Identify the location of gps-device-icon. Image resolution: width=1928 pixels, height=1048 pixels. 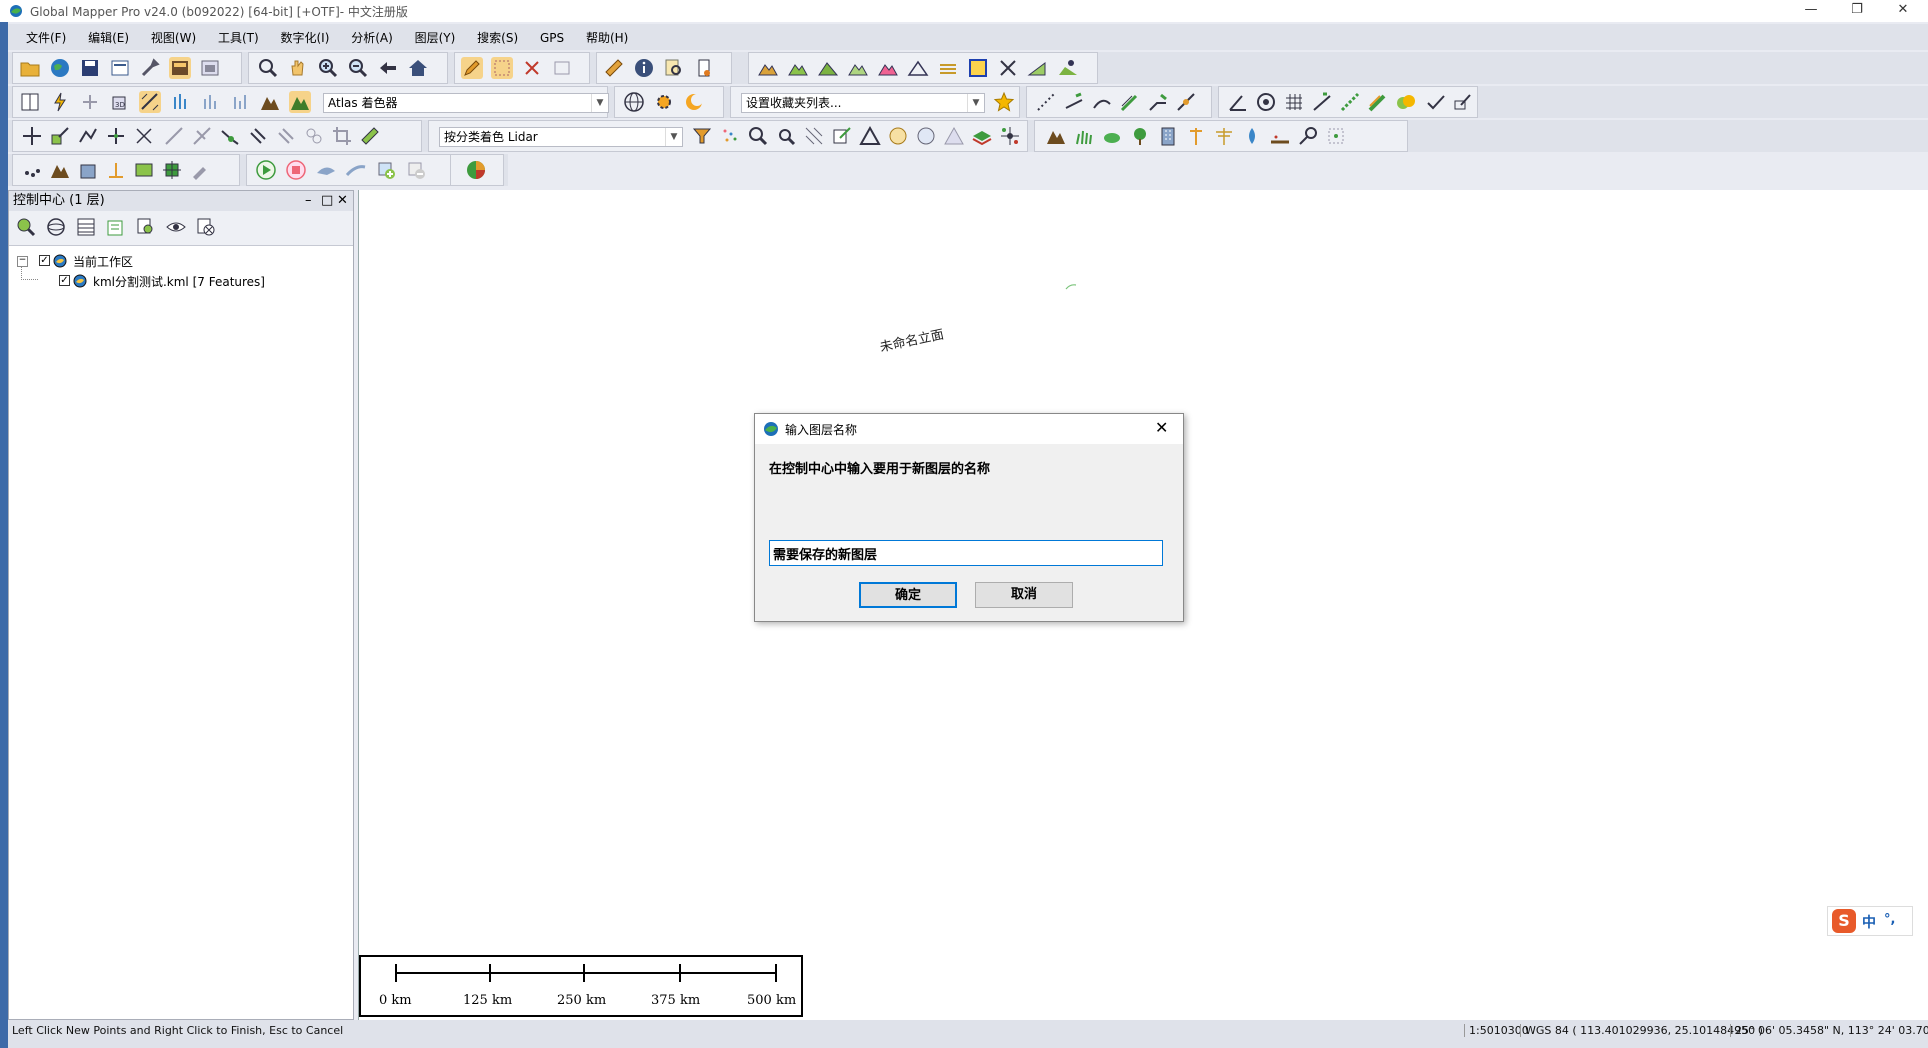
(704, 68).